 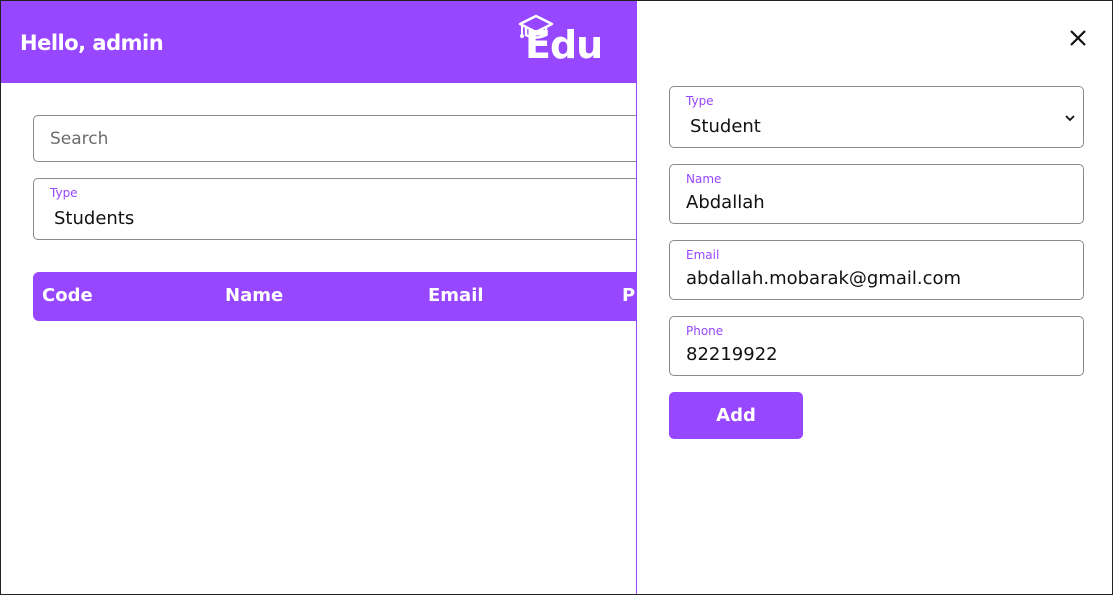 I want to click on add-button: Add, so click(x=736, y=415).